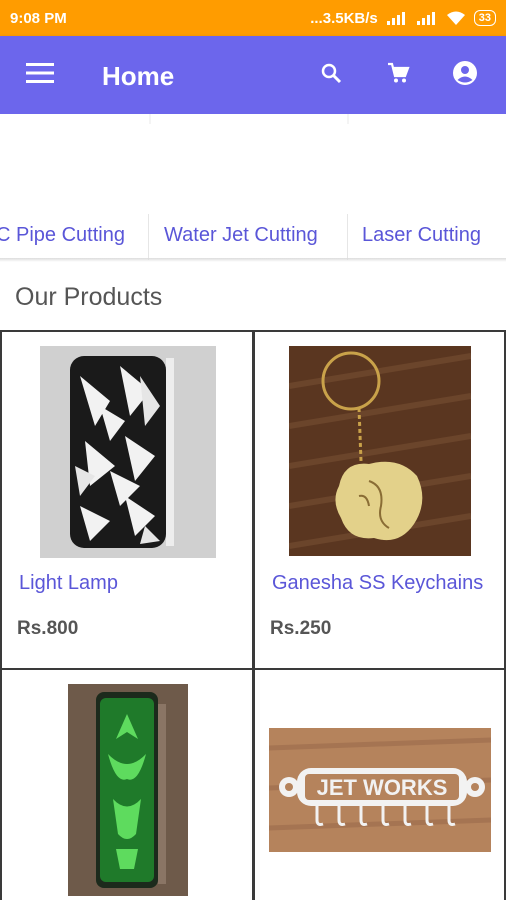 This screenshot has width=506, height=900. I want to click on category-tab-laser-cutting: Laser Cutting, so click(421, 235).